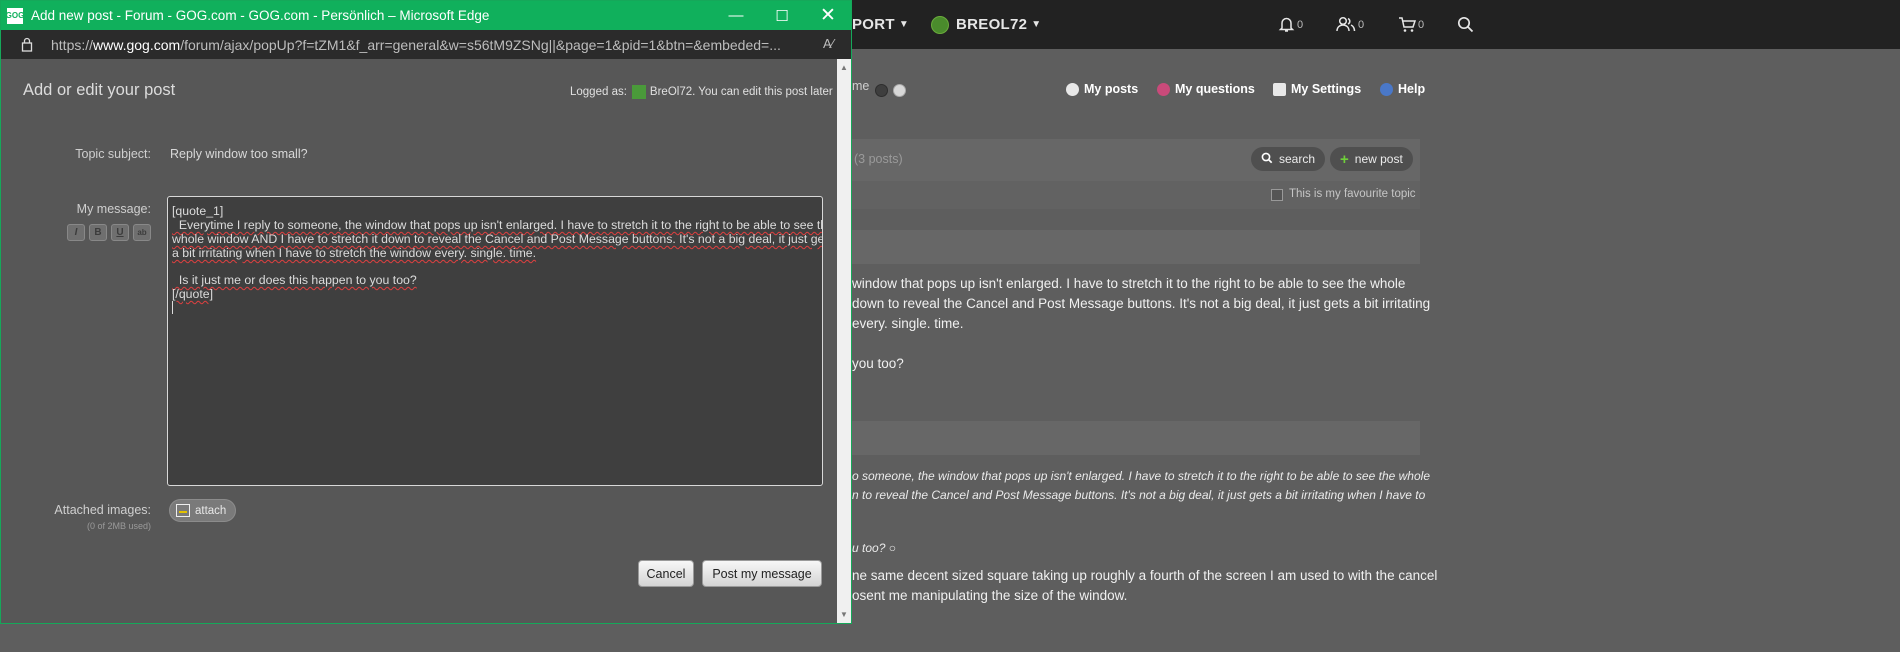 The image size is (1900, 652). I want to click on logged-note: . You can edit this post later, so click(762, 92).